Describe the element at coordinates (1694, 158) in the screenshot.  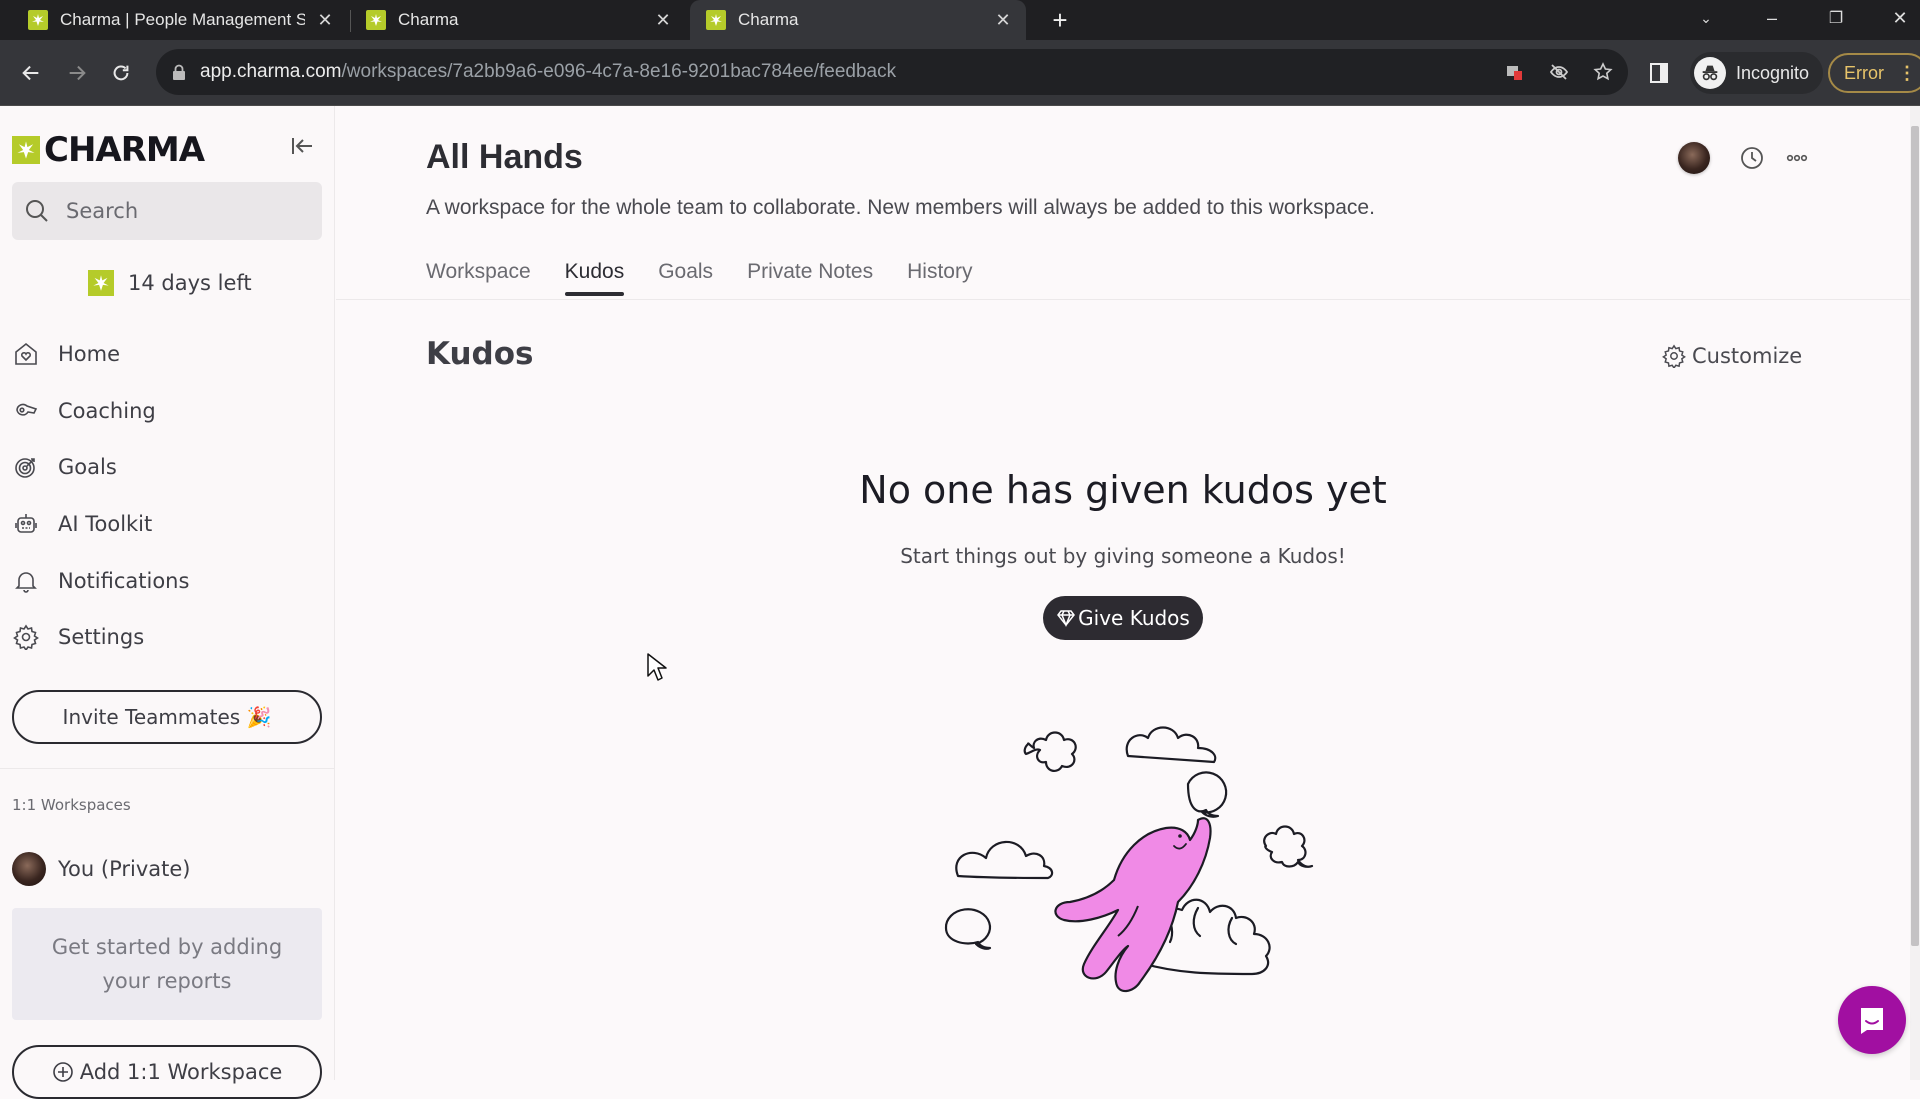
I see `member-avatar` at that location.